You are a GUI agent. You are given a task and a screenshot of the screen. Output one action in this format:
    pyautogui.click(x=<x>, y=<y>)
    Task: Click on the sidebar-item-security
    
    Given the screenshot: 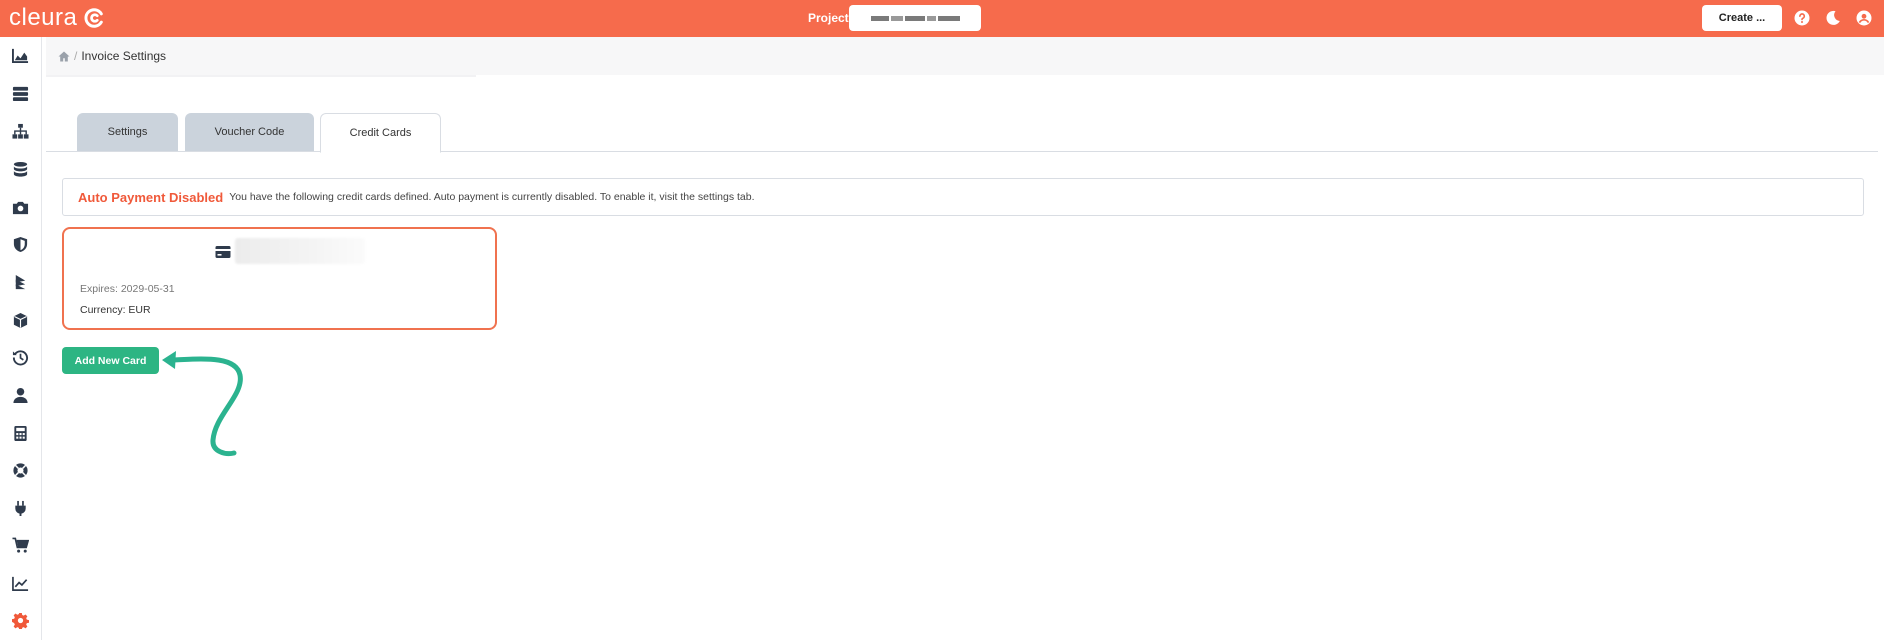 What is the action you would take?
    pyautogui.click(x=20, y=244)
    